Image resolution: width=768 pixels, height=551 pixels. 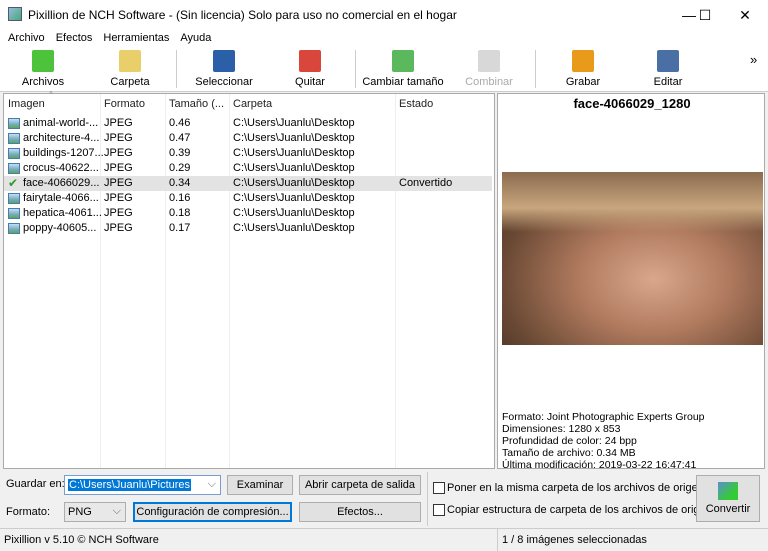 I want to click on cell-size: 0.17, so click(x=180, y=228).